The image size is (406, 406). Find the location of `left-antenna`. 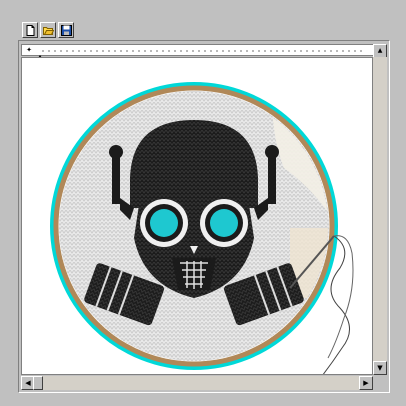

left-antenna is located at coordinates (116, 178).